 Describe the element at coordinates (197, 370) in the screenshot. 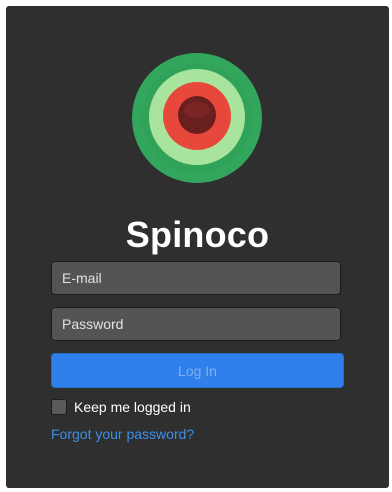

I see `login-button: Log In` at that location.